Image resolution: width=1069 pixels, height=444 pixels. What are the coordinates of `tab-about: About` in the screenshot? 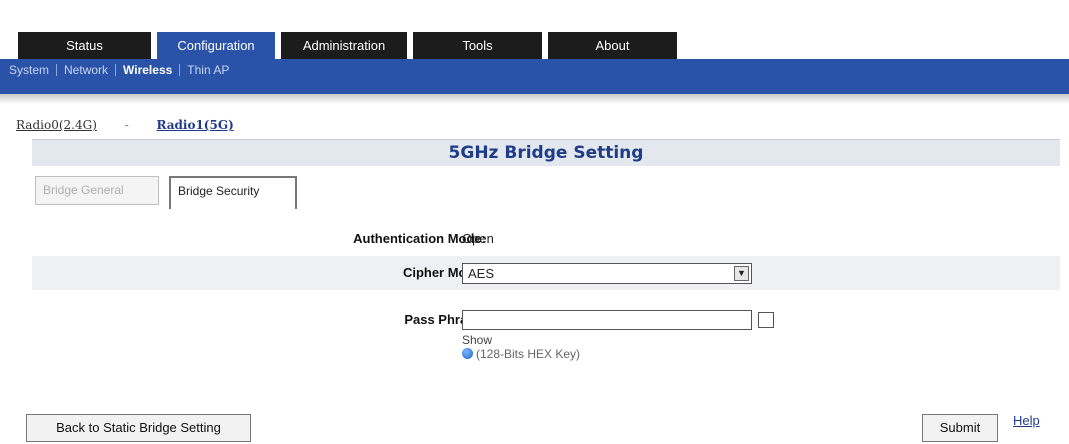 It's located at (612, 45).